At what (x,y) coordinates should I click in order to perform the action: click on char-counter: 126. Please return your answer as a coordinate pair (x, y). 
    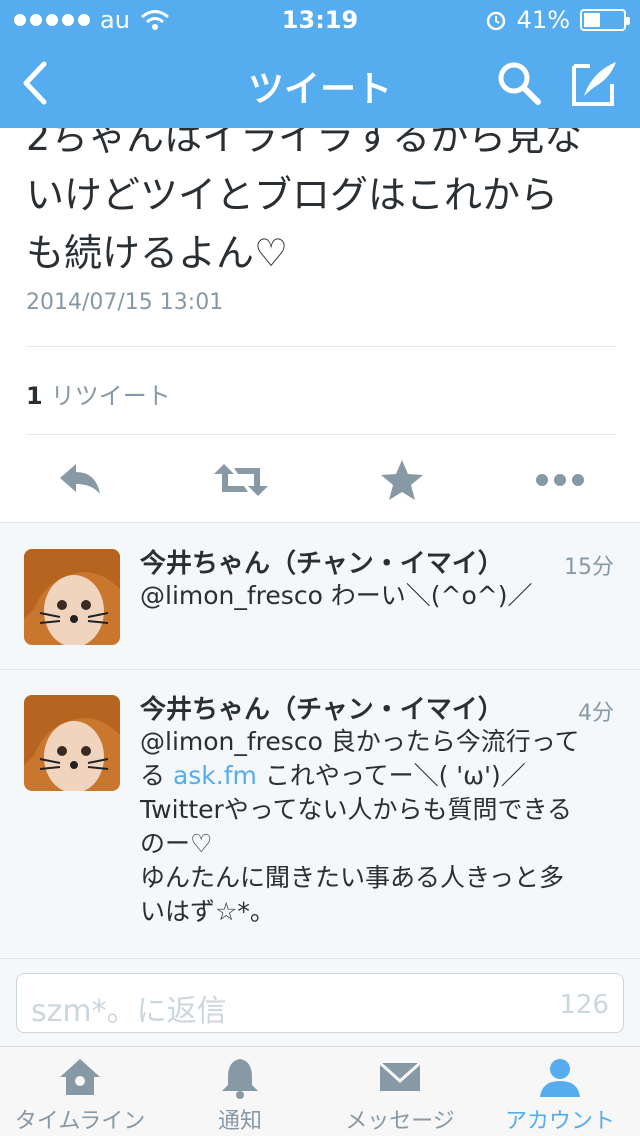
    Looking at the image, I should click on (584, 1005).